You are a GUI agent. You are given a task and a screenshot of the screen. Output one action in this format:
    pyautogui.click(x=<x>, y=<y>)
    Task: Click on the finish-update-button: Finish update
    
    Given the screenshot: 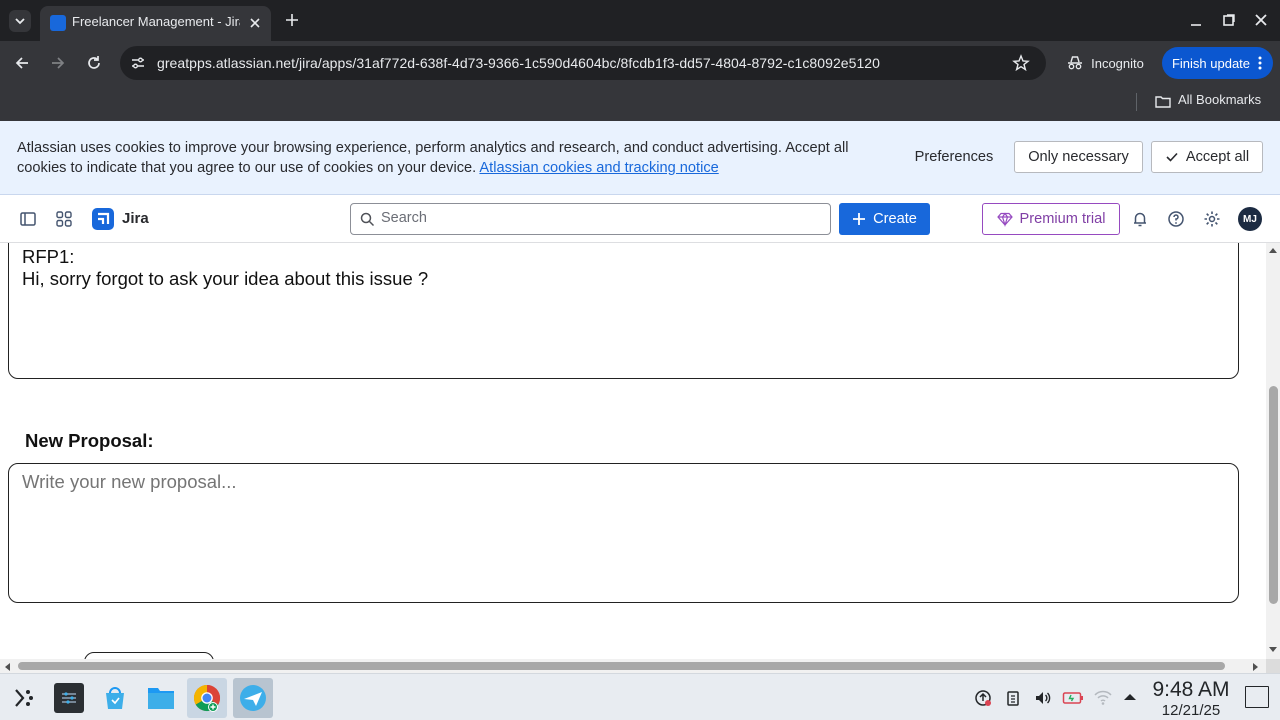 What is the action you would take?
    pyautogui.click(x=1217, y=63)
    